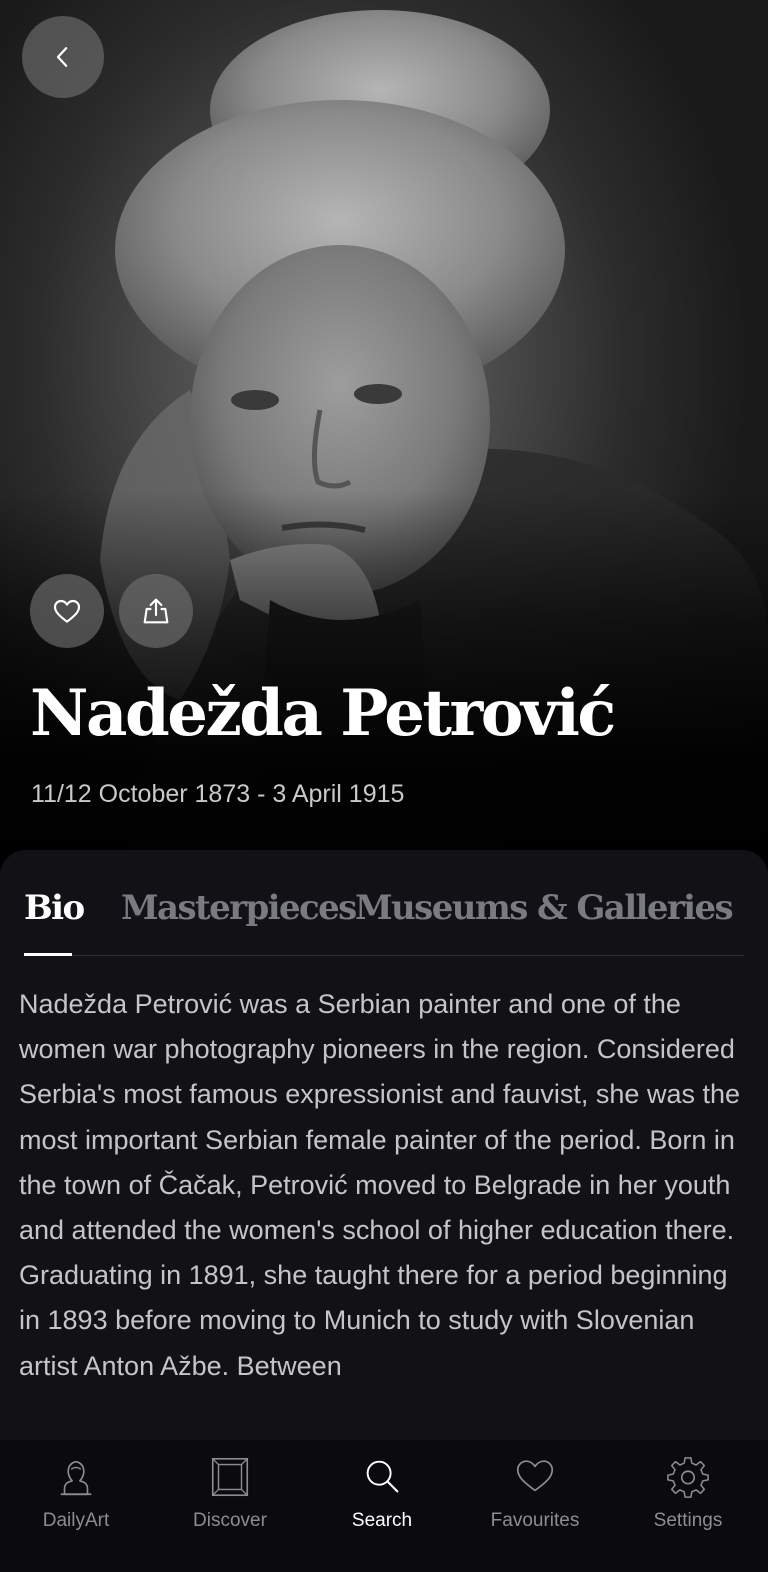 The image size is (768, 1572). I want to click on favourite-button, so click(67, 611).